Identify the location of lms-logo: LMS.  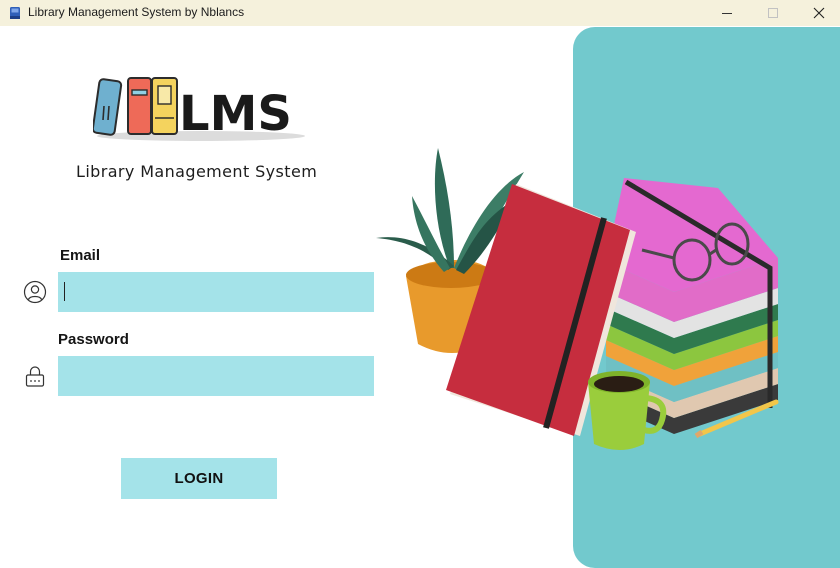
(199, 109).